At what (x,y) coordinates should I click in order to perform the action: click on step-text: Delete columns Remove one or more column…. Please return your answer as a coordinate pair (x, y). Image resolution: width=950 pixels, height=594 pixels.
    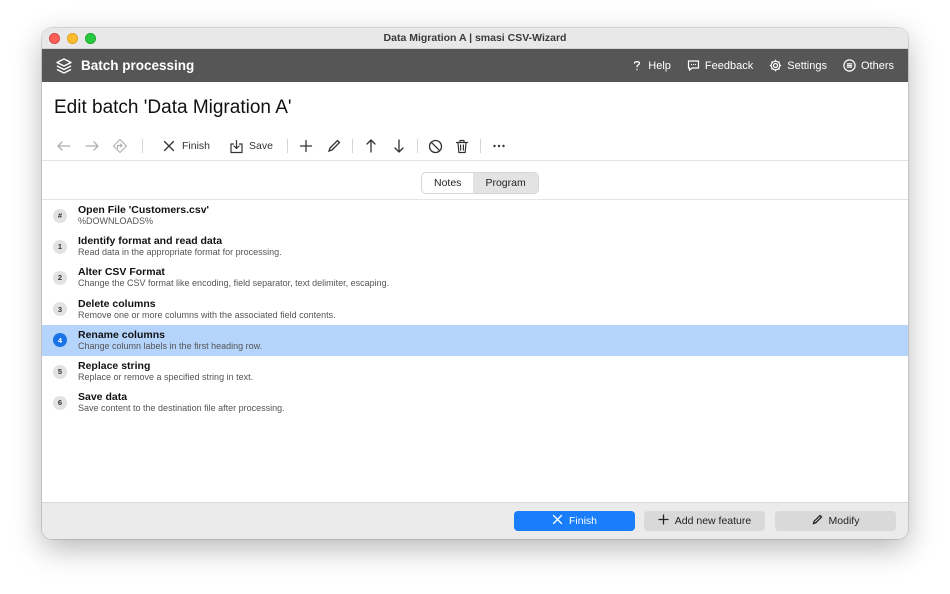
    Looking at the image, I should click on (207, 309).